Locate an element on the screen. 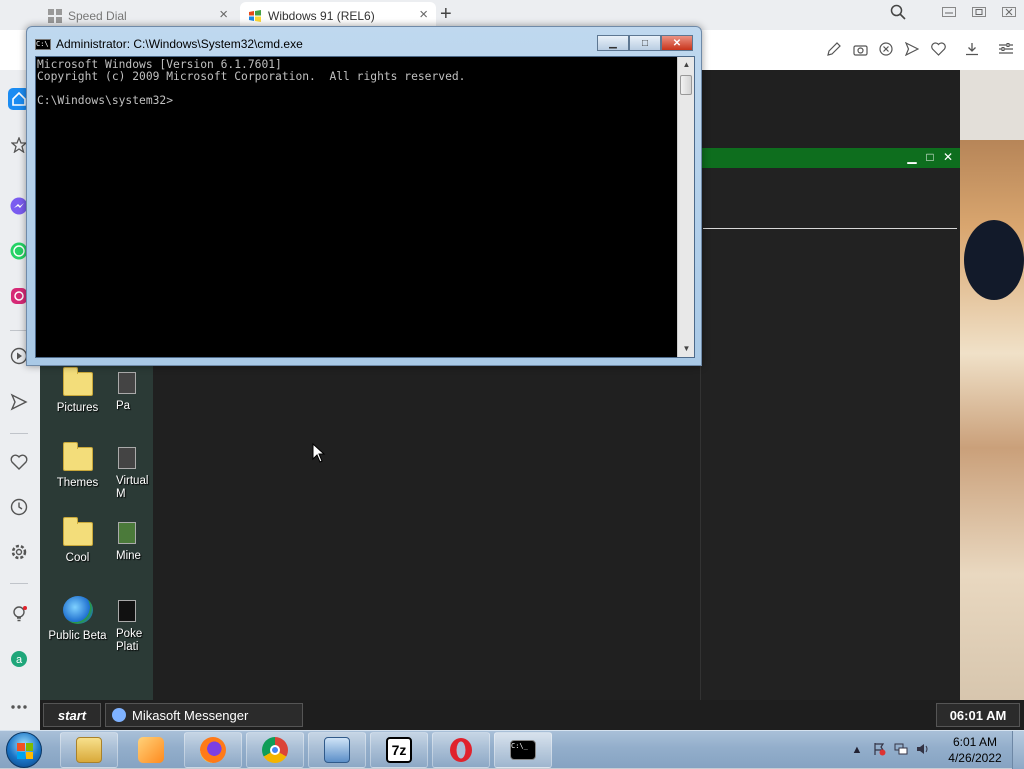 Image resolution: width=1024 pixels, height=769 pixels. taskbar-cmd: C:\_ is located at coordinates (523, 750).